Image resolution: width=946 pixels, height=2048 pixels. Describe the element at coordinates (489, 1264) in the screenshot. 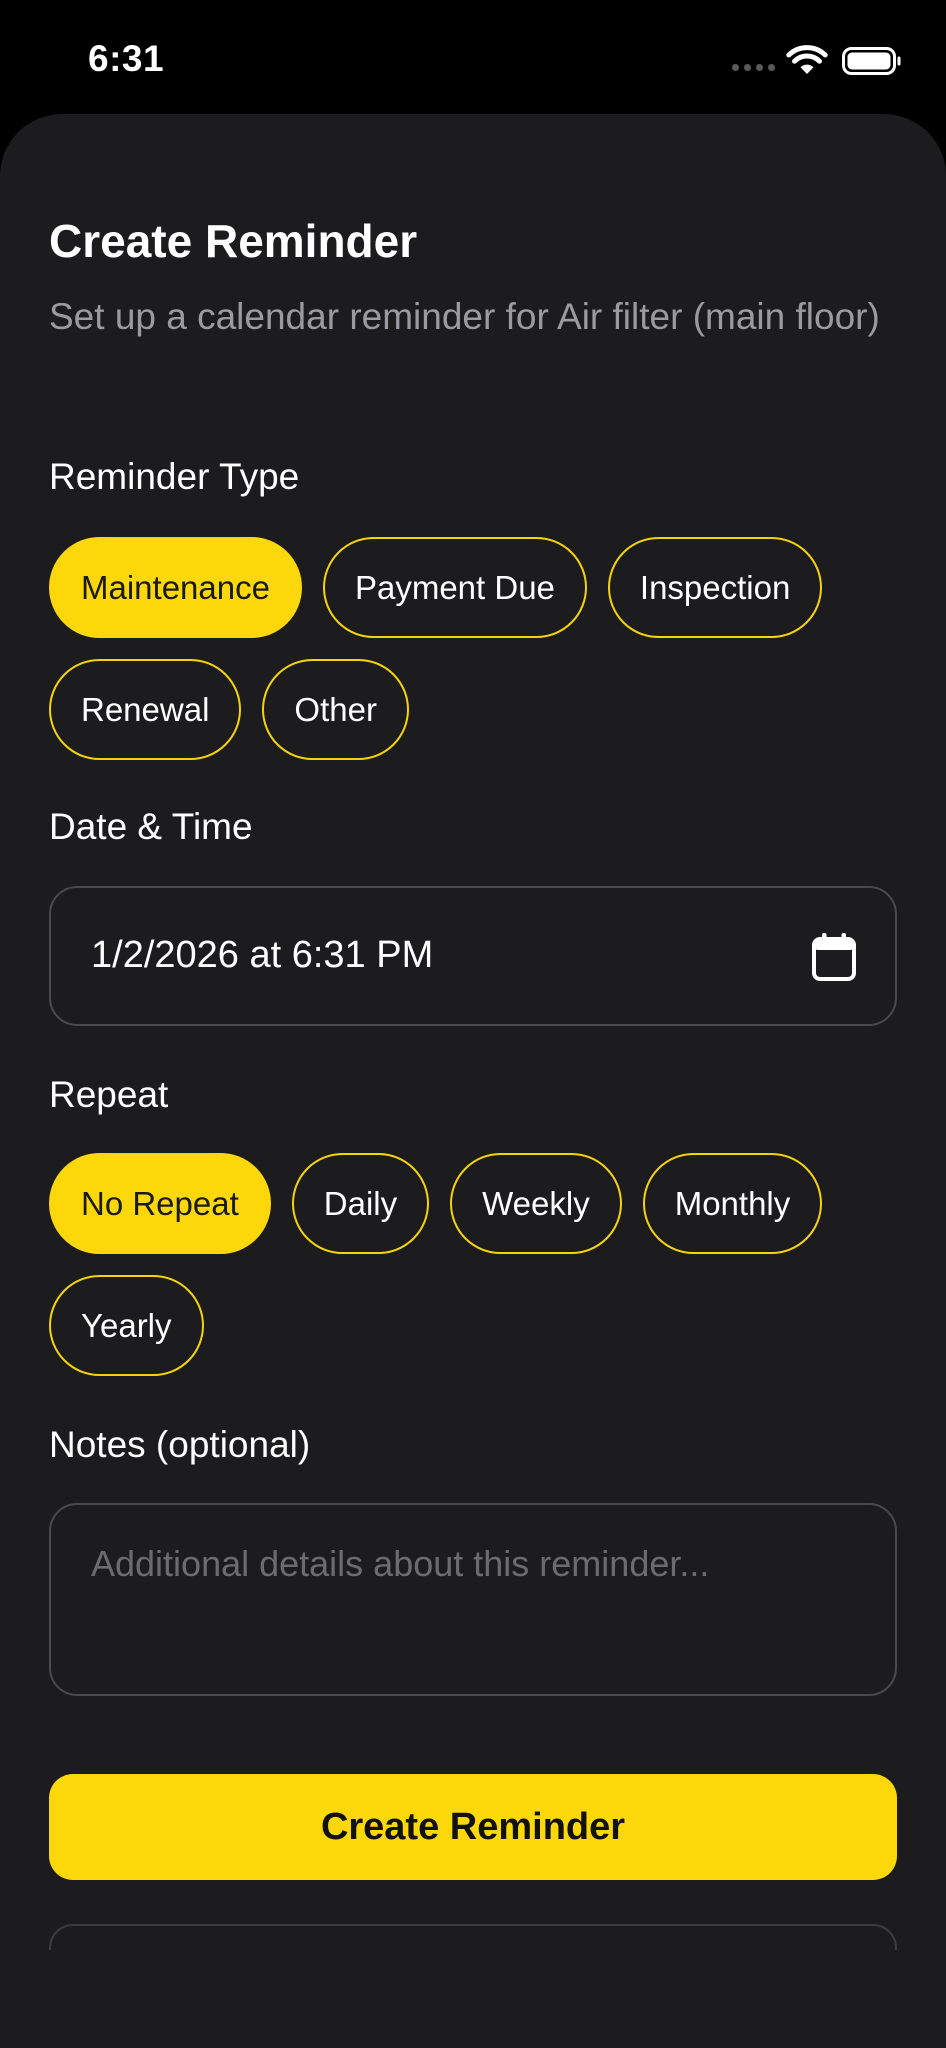

I see `repeat-options: No Repeat Daily Weekly Monthly Yearly` at that location.